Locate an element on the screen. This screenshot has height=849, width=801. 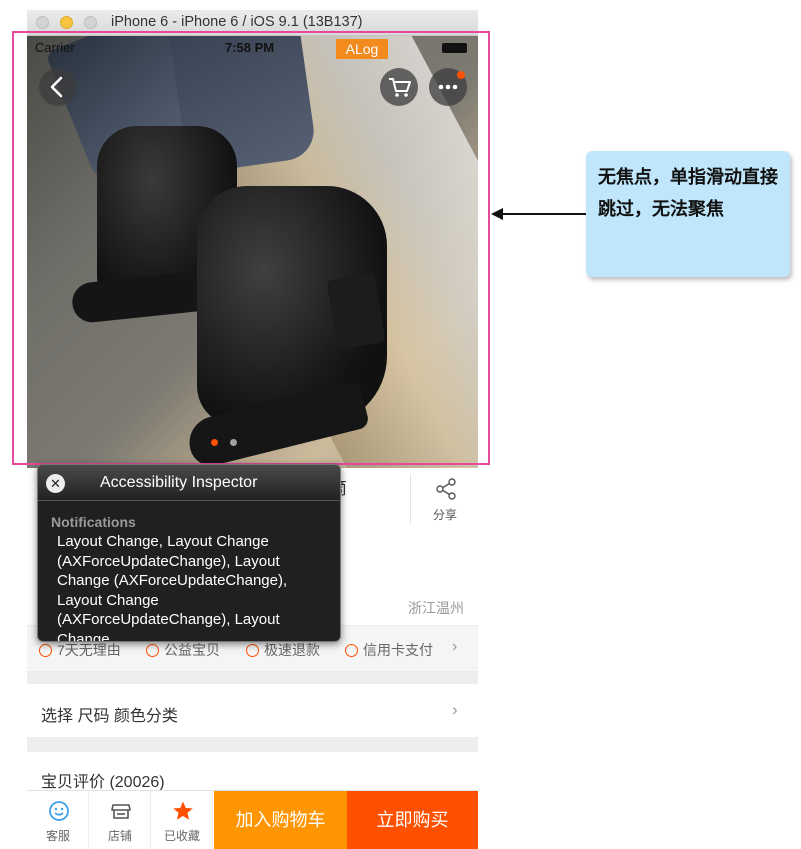
service-item: 7天无理由 is located at coordinates (80, 650).